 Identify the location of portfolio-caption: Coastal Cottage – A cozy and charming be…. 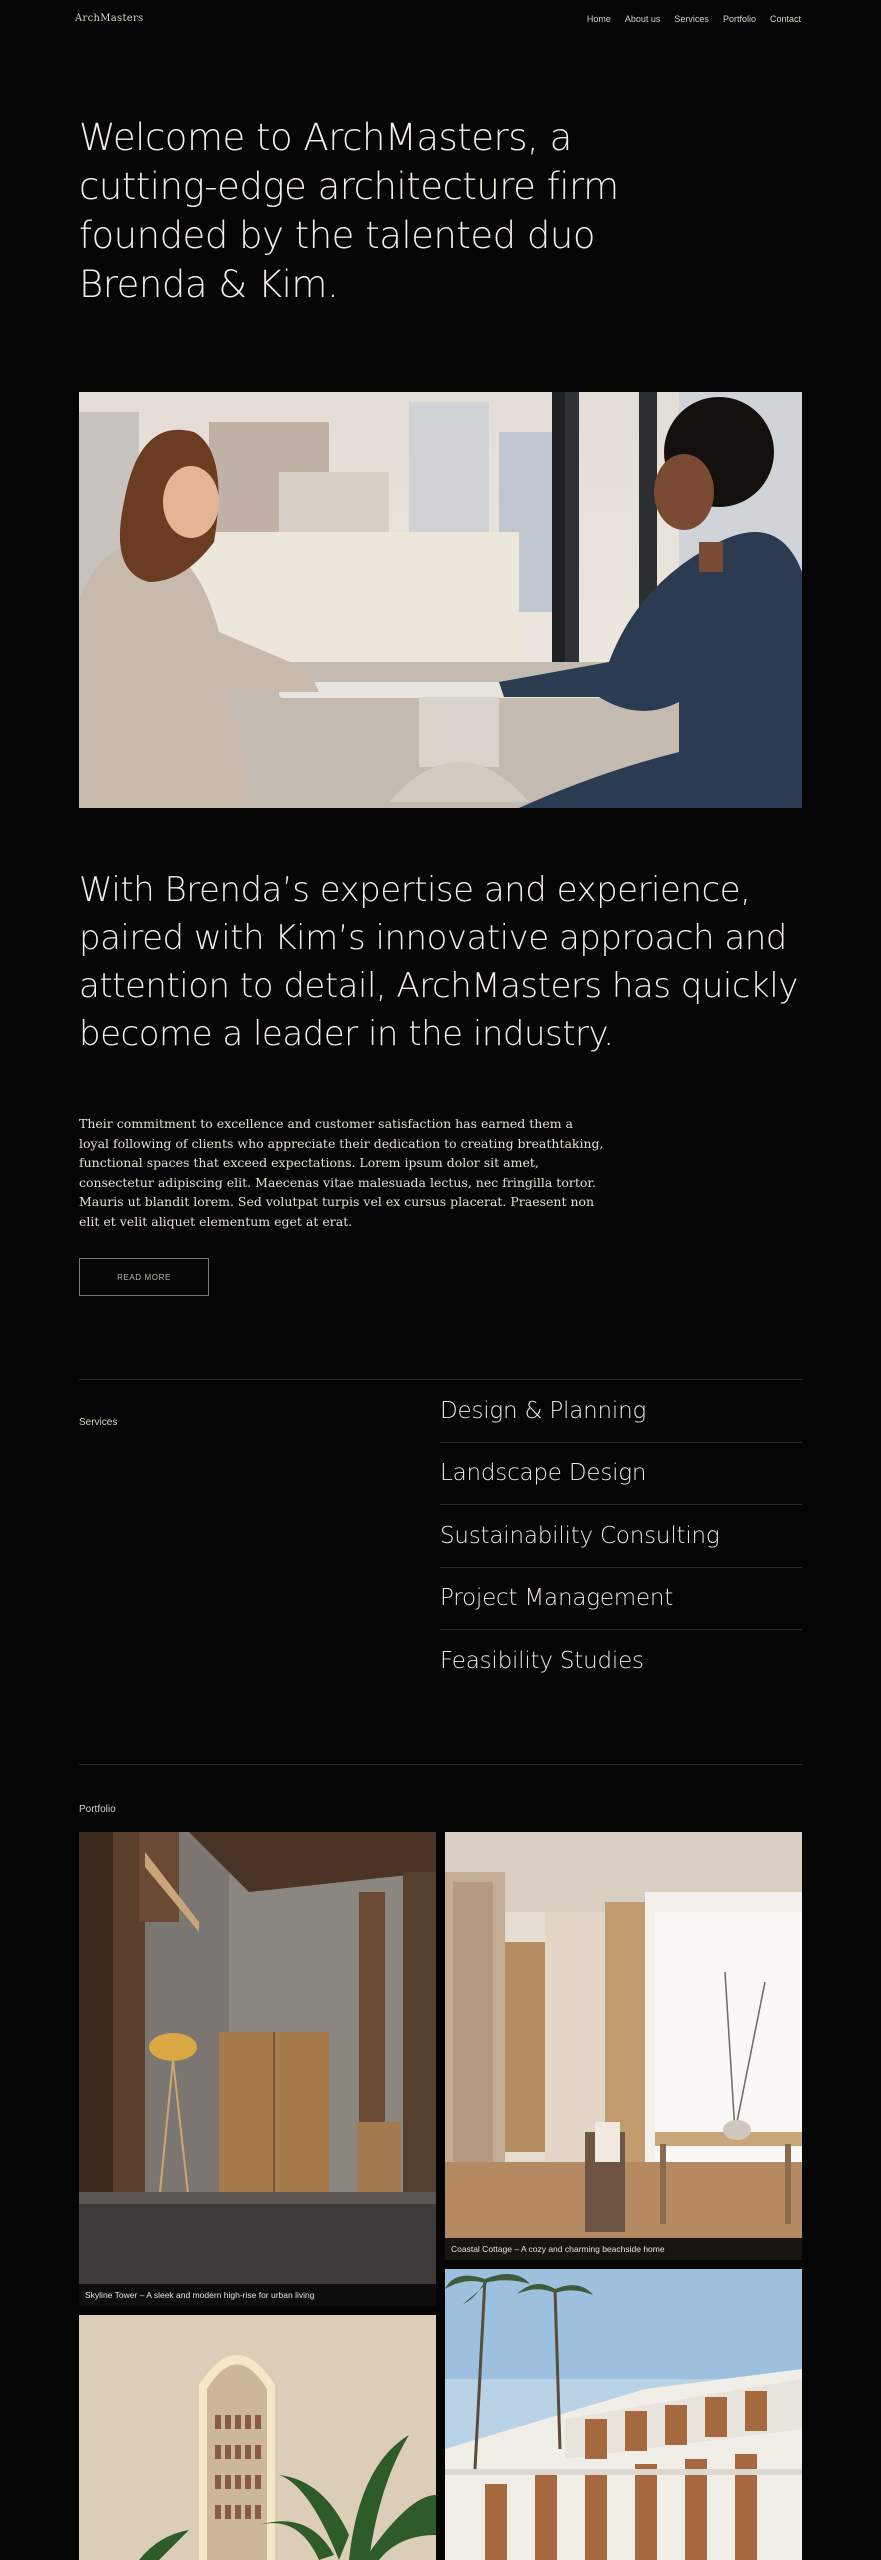
(623, 2249).